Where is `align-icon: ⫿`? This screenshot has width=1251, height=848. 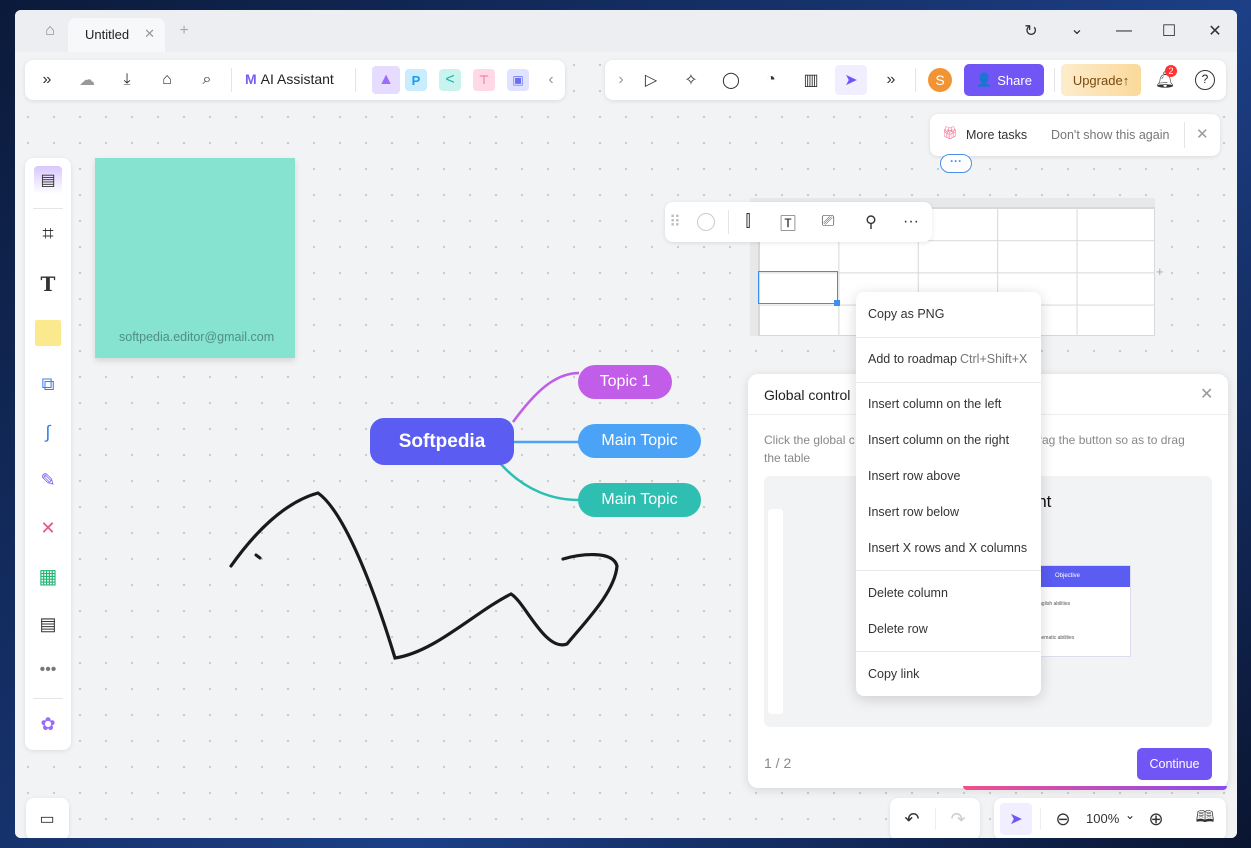 align-icon: ⫿ is located at coordinates (748, 222).